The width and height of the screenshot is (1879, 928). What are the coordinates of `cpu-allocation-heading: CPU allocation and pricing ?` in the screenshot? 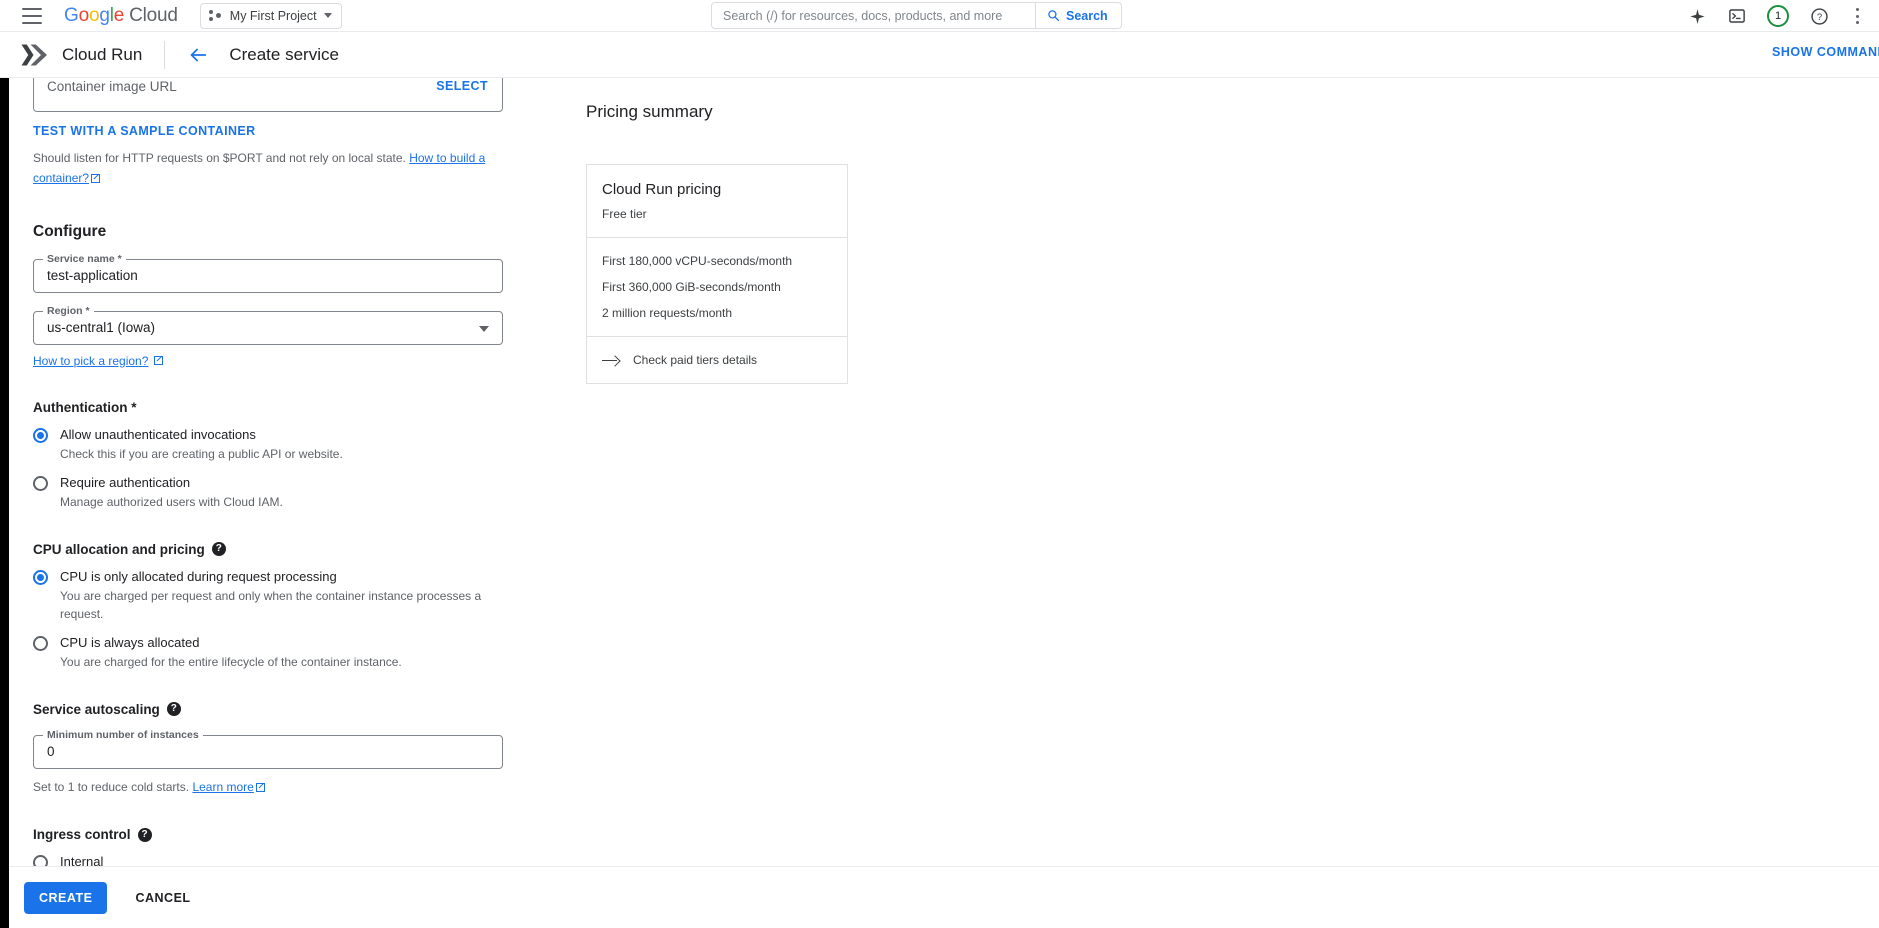 It's located at (268, 549).